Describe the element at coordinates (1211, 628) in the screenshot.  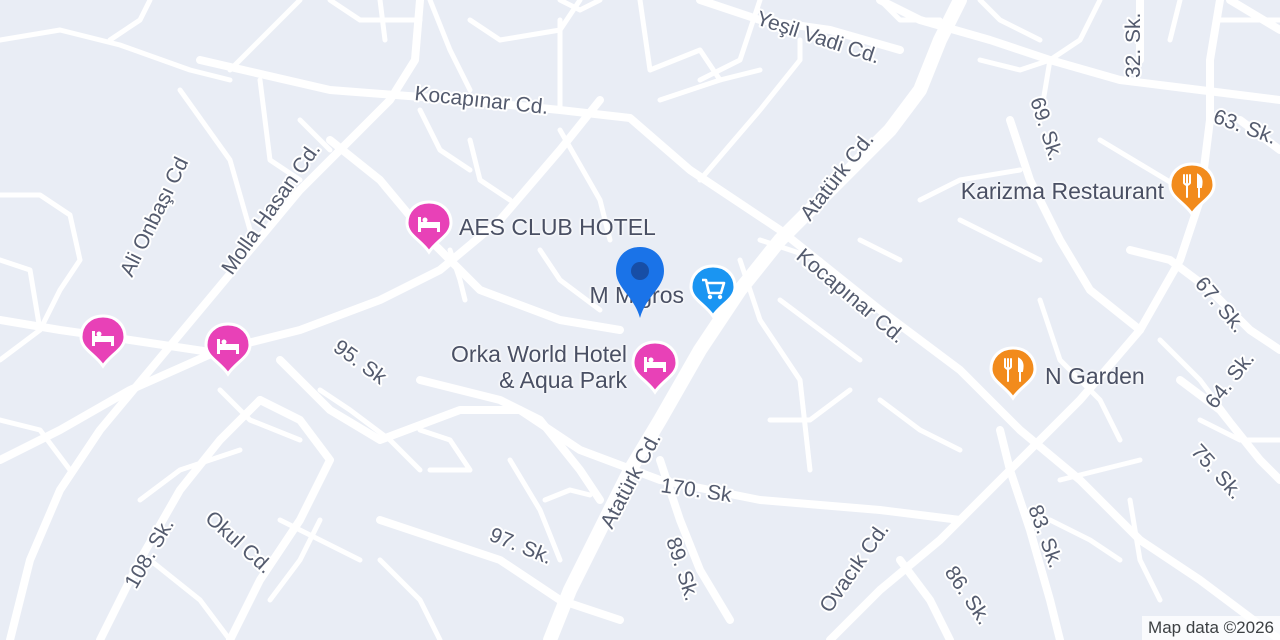
I see `map-attribution: Map data ©2026` at that location.